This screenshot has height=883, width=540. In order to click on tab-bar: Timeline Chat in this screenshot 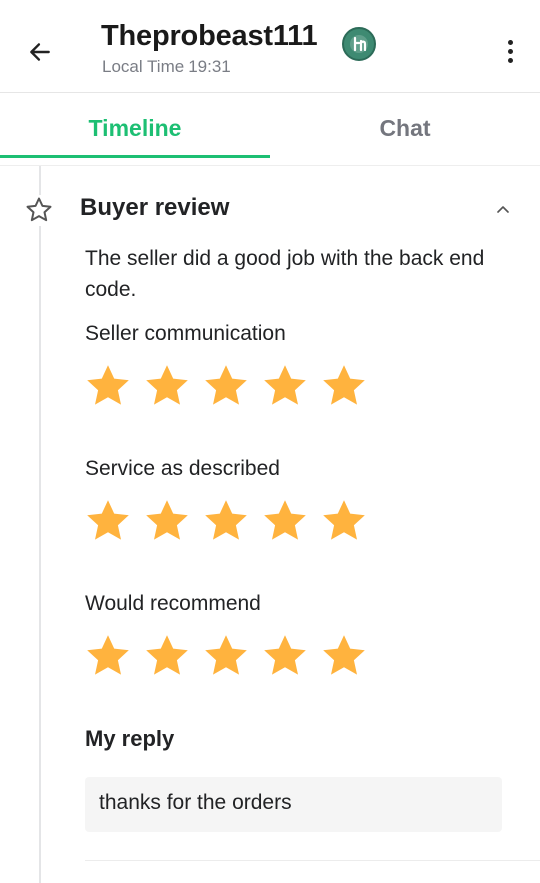, I will do `click(270, 129)`.